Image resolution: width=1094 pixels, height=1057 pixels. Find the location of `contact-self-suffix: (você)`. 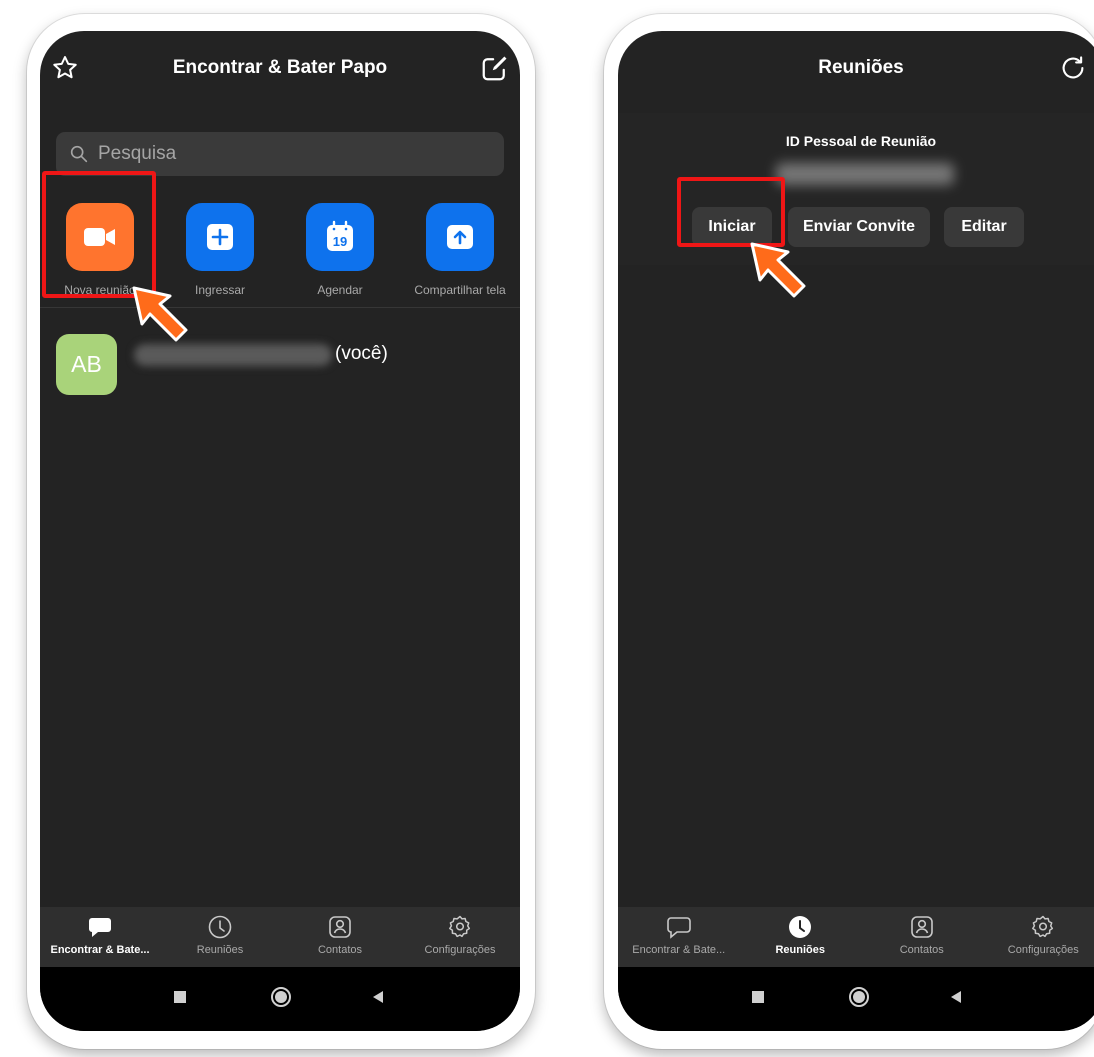

contact-self-suffix: (você) is located at coordinates (361, 353).